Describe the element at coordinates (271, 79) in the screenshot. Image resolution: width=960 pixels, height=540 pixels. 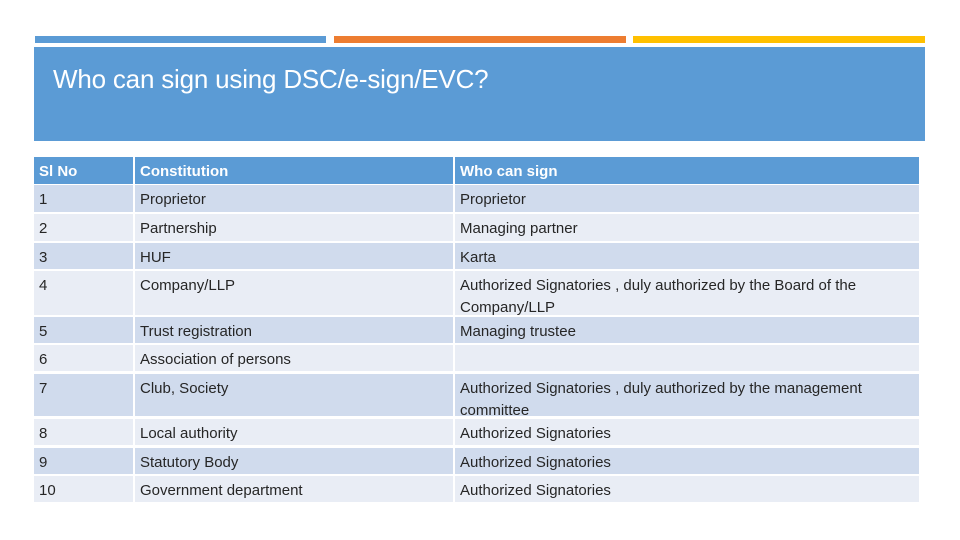
I see `slide-title: Who can sign using DSC/e-sign/EVC?` at that location.